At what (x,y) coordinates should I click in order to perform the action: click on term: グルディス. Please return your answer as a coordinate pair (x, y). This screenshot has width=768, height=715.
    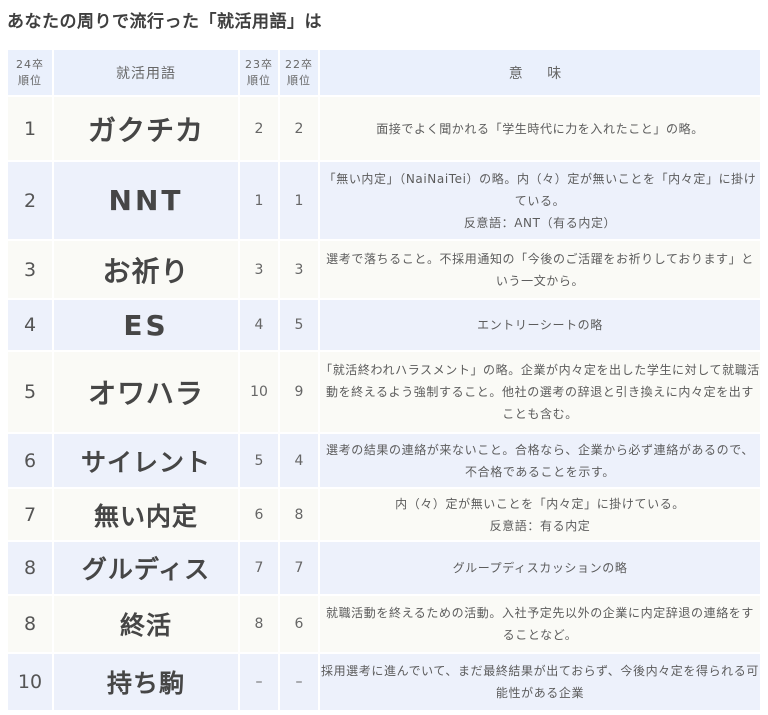
    Looking at the image, I should click on (146, 568).